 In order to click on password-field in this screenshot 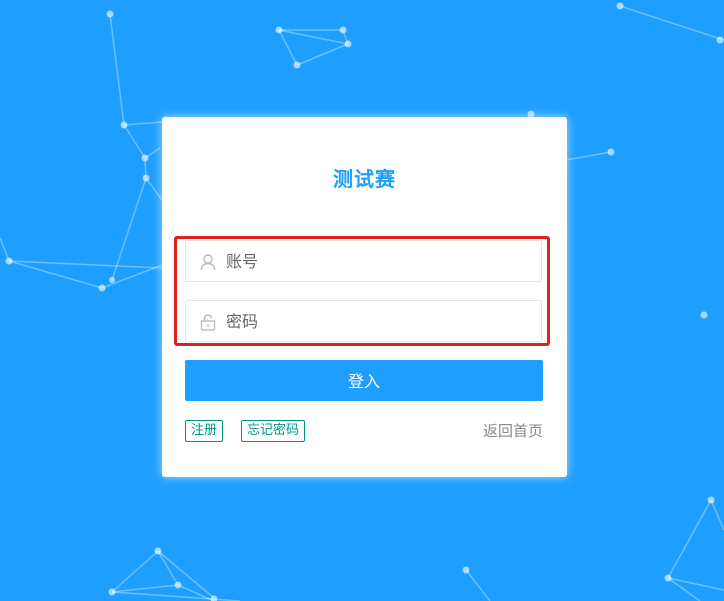, I will do `click(363, 321)`.